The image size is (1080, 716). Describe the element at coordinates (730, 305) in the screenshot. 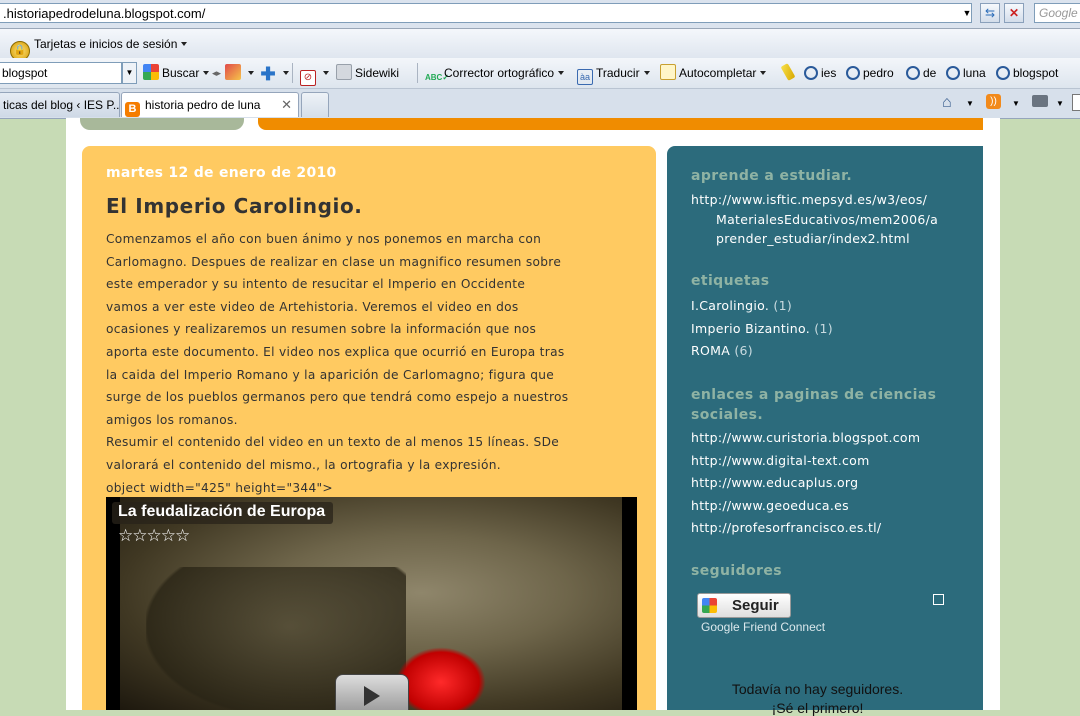

I see `label-link: I.Carolingio.` at that location.